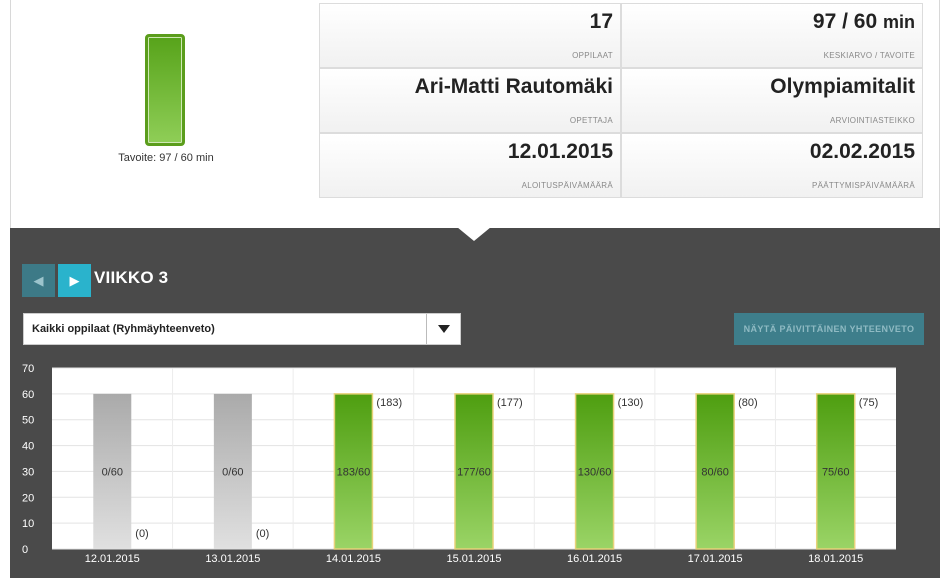 Image resolution: width=951 pixels, height=588 pixels. I want to click on week-label: VIIKKO 3, so click(131, 277).